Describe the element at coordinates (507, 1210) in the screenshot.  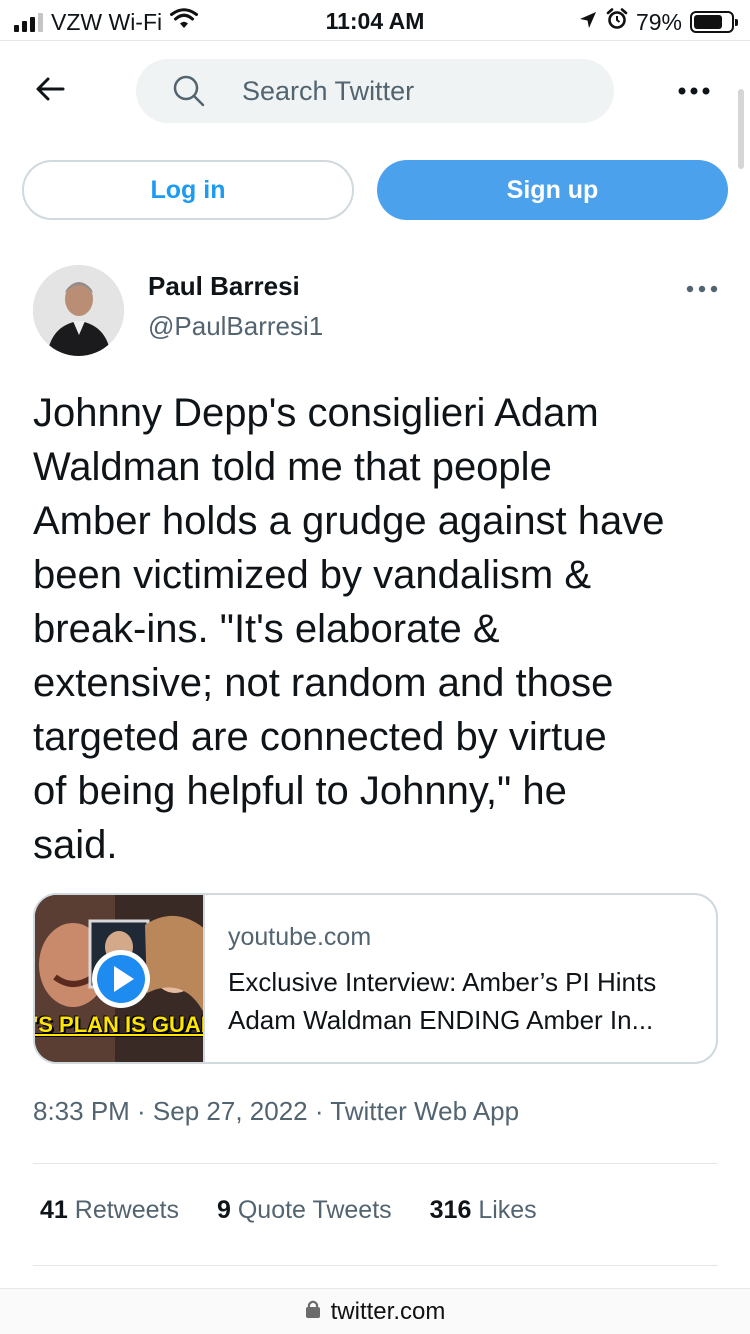
I see `likes-label: Likes` at that location.